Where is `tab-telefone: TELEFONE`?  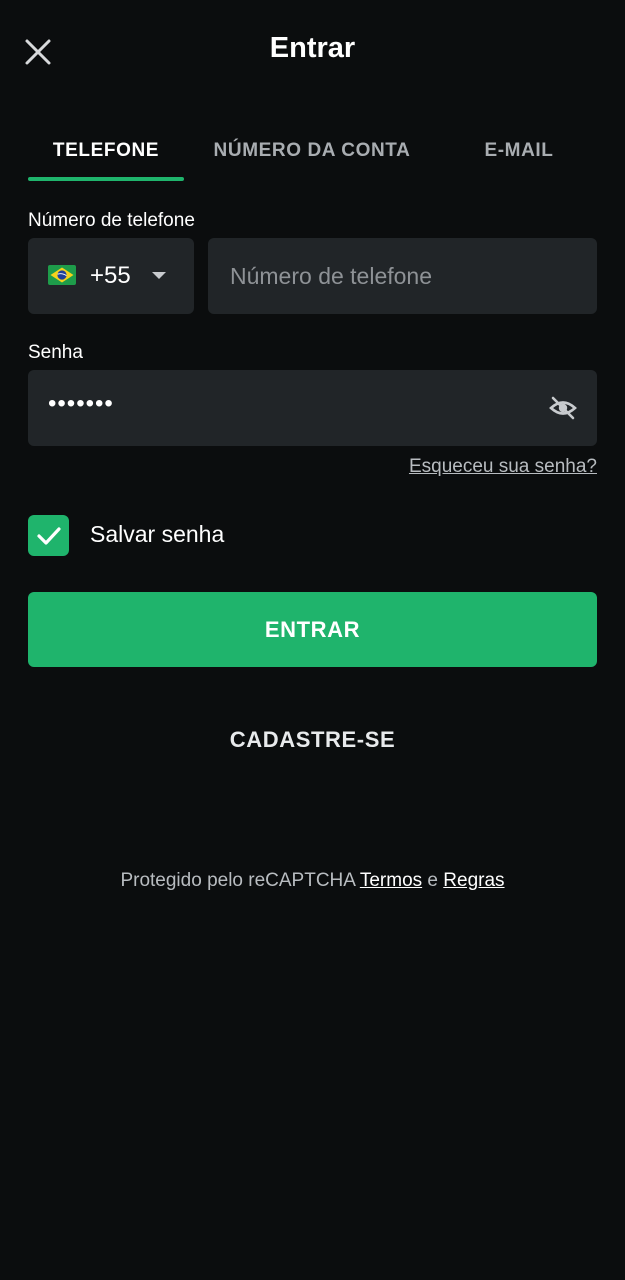 tab-telefone: TELEFONE is located at coordinates (106, 151).